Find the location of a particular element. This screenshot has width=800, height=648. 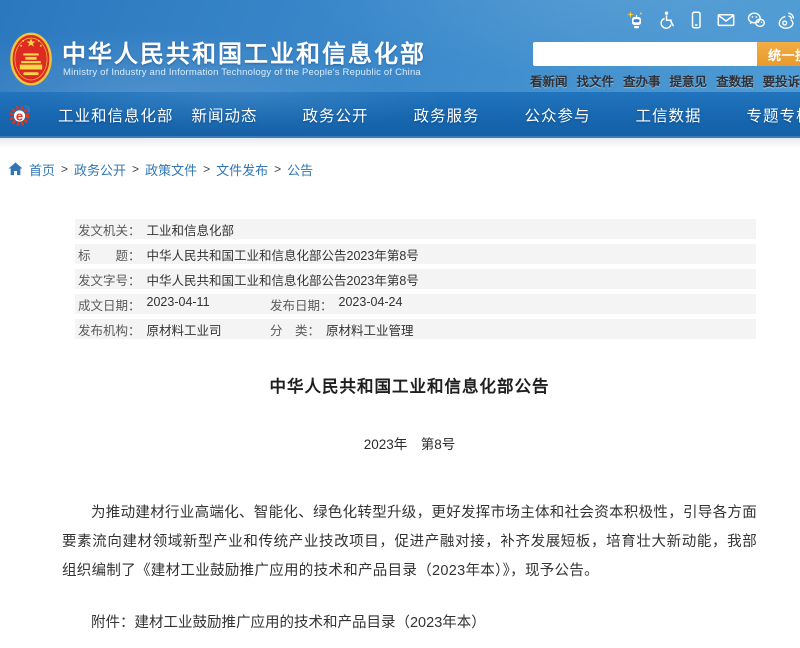

breadcrumb-announcement: 公告 is located at coordinates (300, 169).